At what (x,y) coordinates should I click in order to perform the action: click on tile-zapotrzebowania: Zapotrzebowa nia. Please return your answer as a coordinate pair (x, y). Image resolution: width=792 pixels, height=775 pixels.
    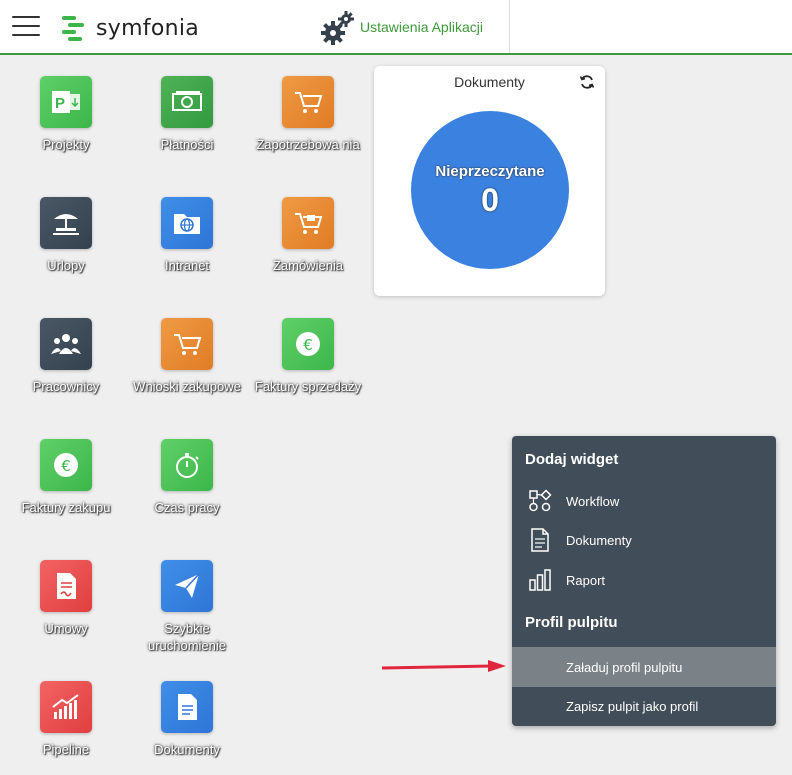
    Looking at the image, I should click on (308, 114).